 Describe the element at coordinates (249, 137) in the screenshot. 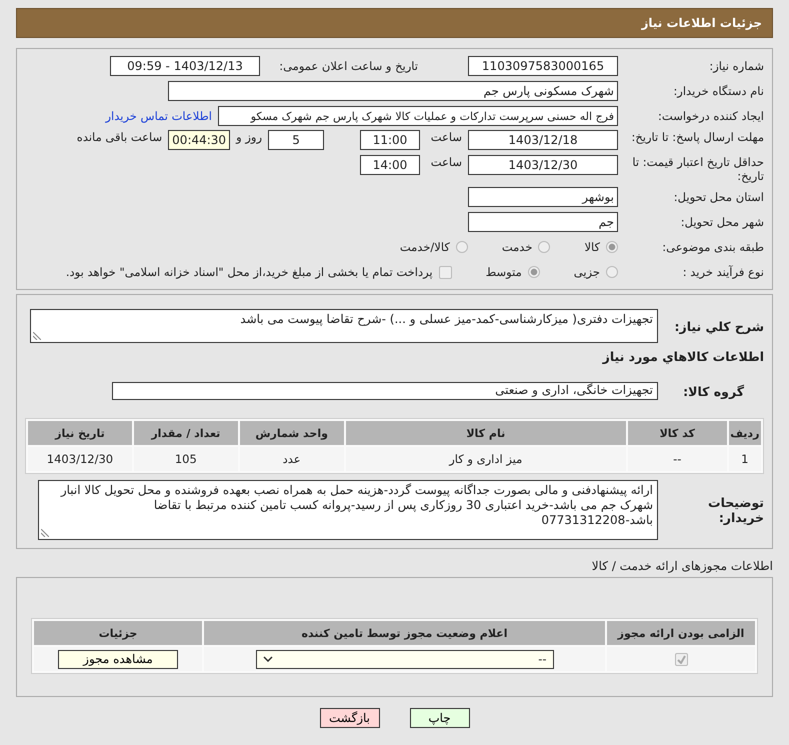

I see `days-label: روز و` at that location.